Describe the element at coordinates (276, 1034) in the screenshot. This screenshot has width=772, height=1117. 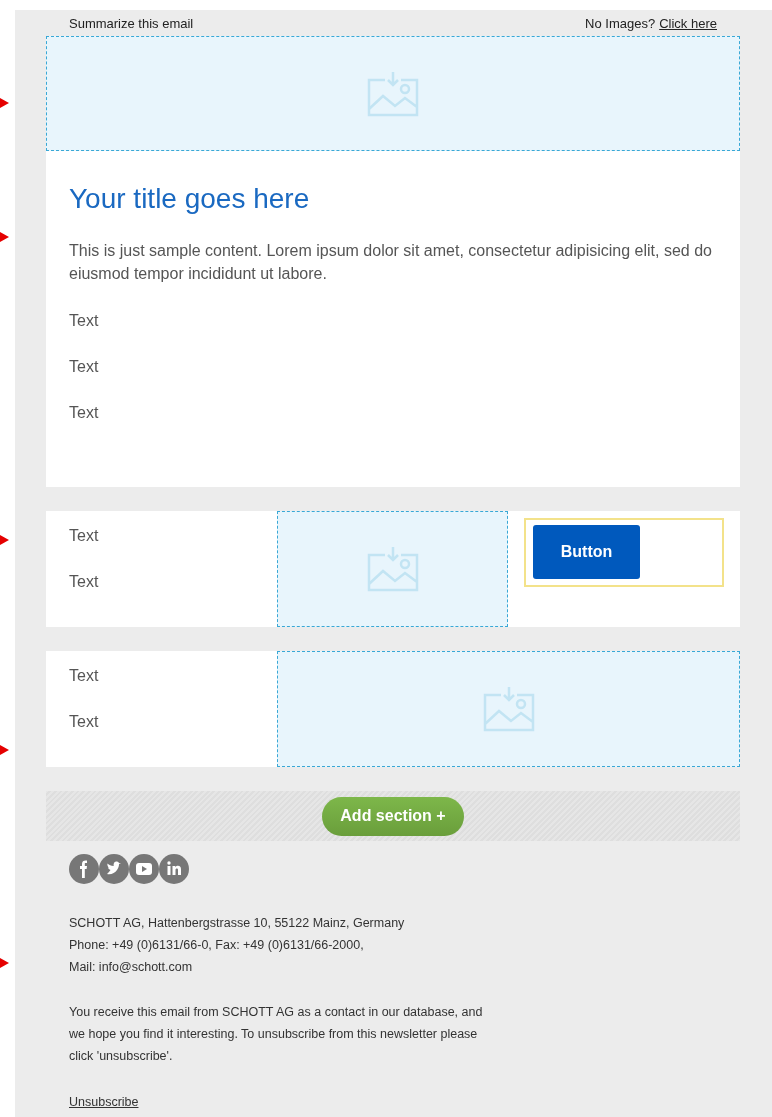
I see `disclaimer-text: You receive this email from SCHOTT AG as a contact in our database, and we hope you find it interesting. To unsubscribe from this newsletter please click 'unsubscribe'.` at that location.